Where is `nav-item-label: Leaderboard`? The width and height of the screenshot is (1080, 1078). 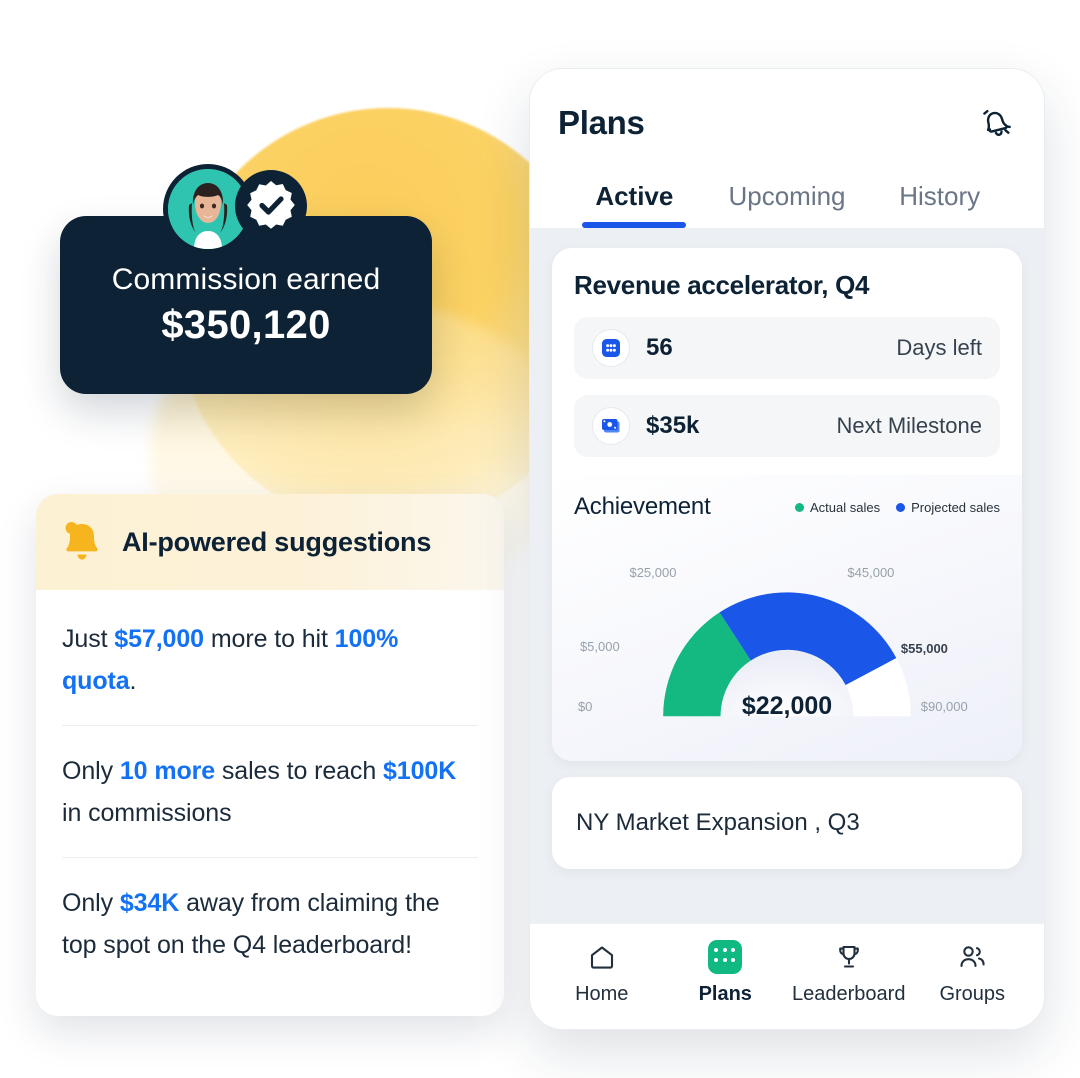 nav-item-label: Leaderboard is located at coordinates (849, 993).